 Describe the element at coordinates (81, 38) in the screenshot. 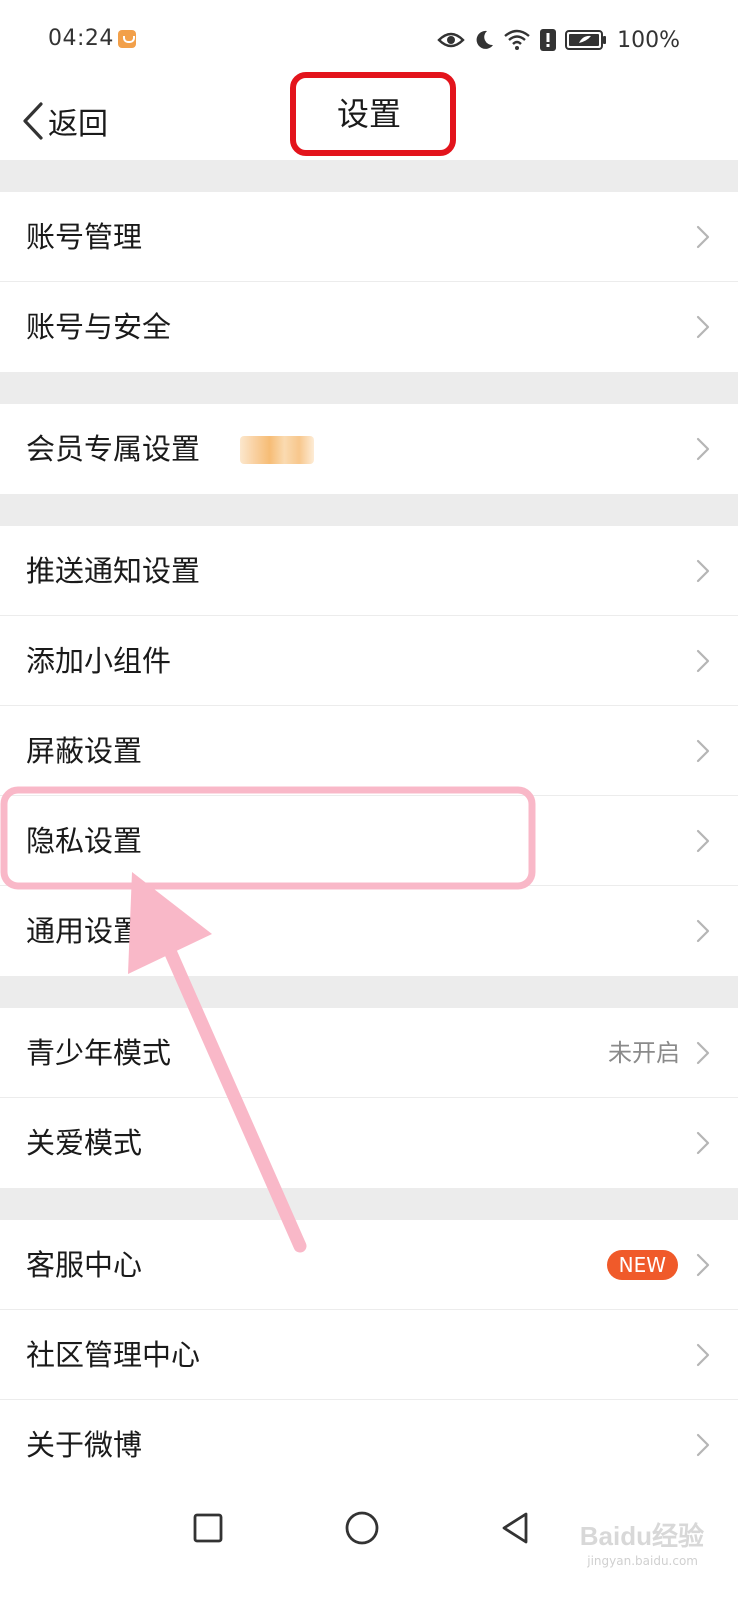

I see `status-time: 04:24` at that location.